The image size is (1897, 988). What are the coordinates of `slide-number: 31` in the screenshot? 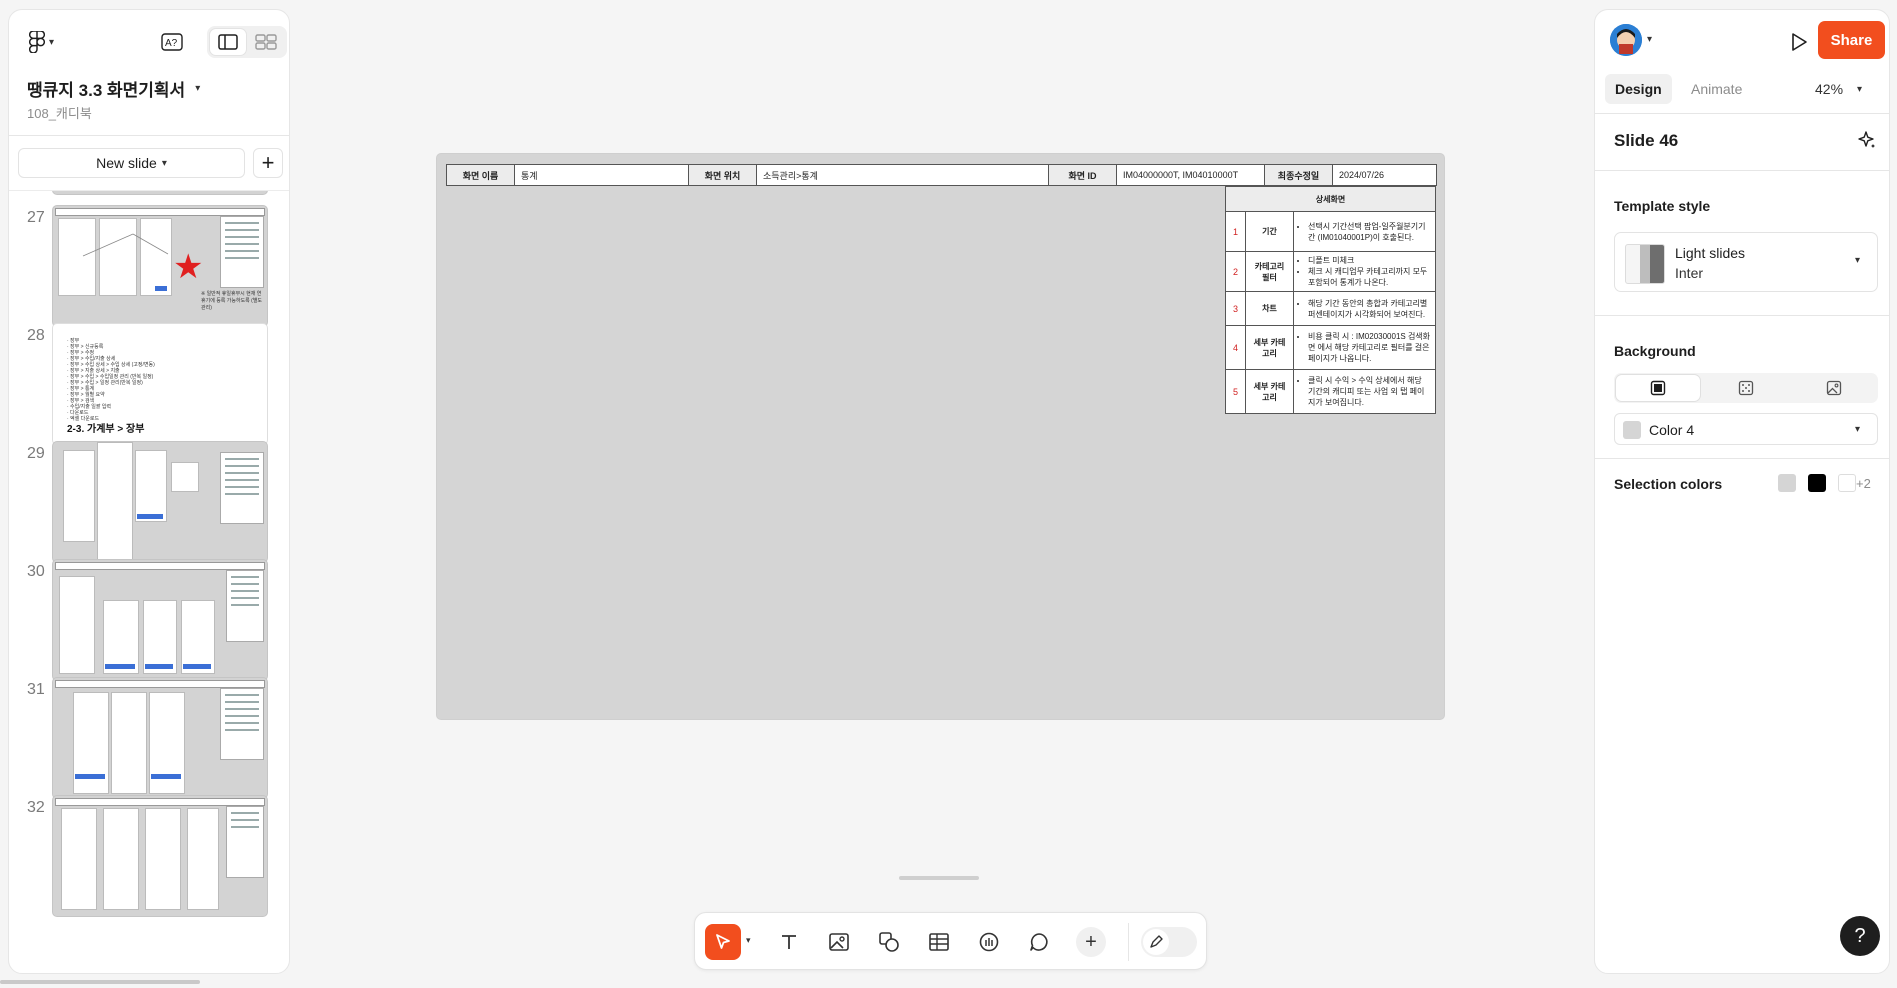 It's located at (36, 689).